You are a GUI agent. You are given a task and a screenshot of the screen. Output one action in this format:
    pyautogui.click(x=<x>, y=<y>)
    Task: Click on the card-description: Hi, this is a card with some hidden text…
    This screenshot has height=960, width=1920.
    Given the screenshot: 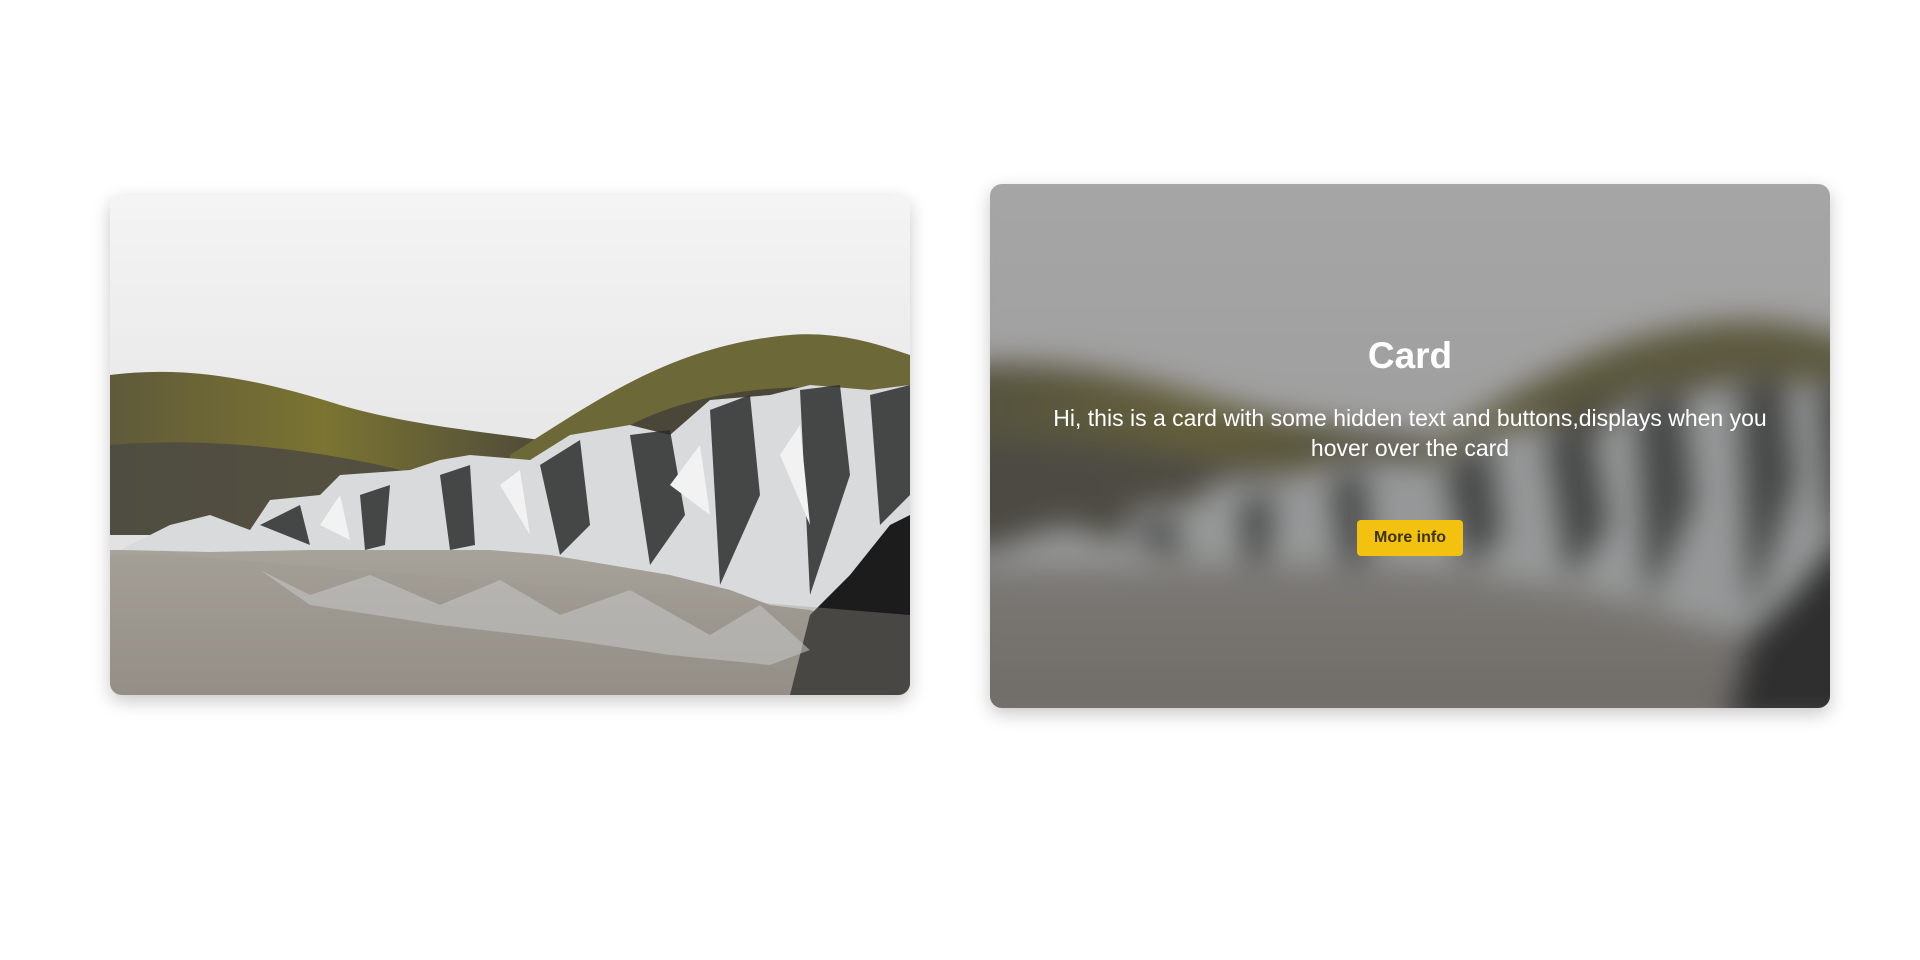 What is the action you would take?
    pyautogui.click(x=1410, y=433)
    